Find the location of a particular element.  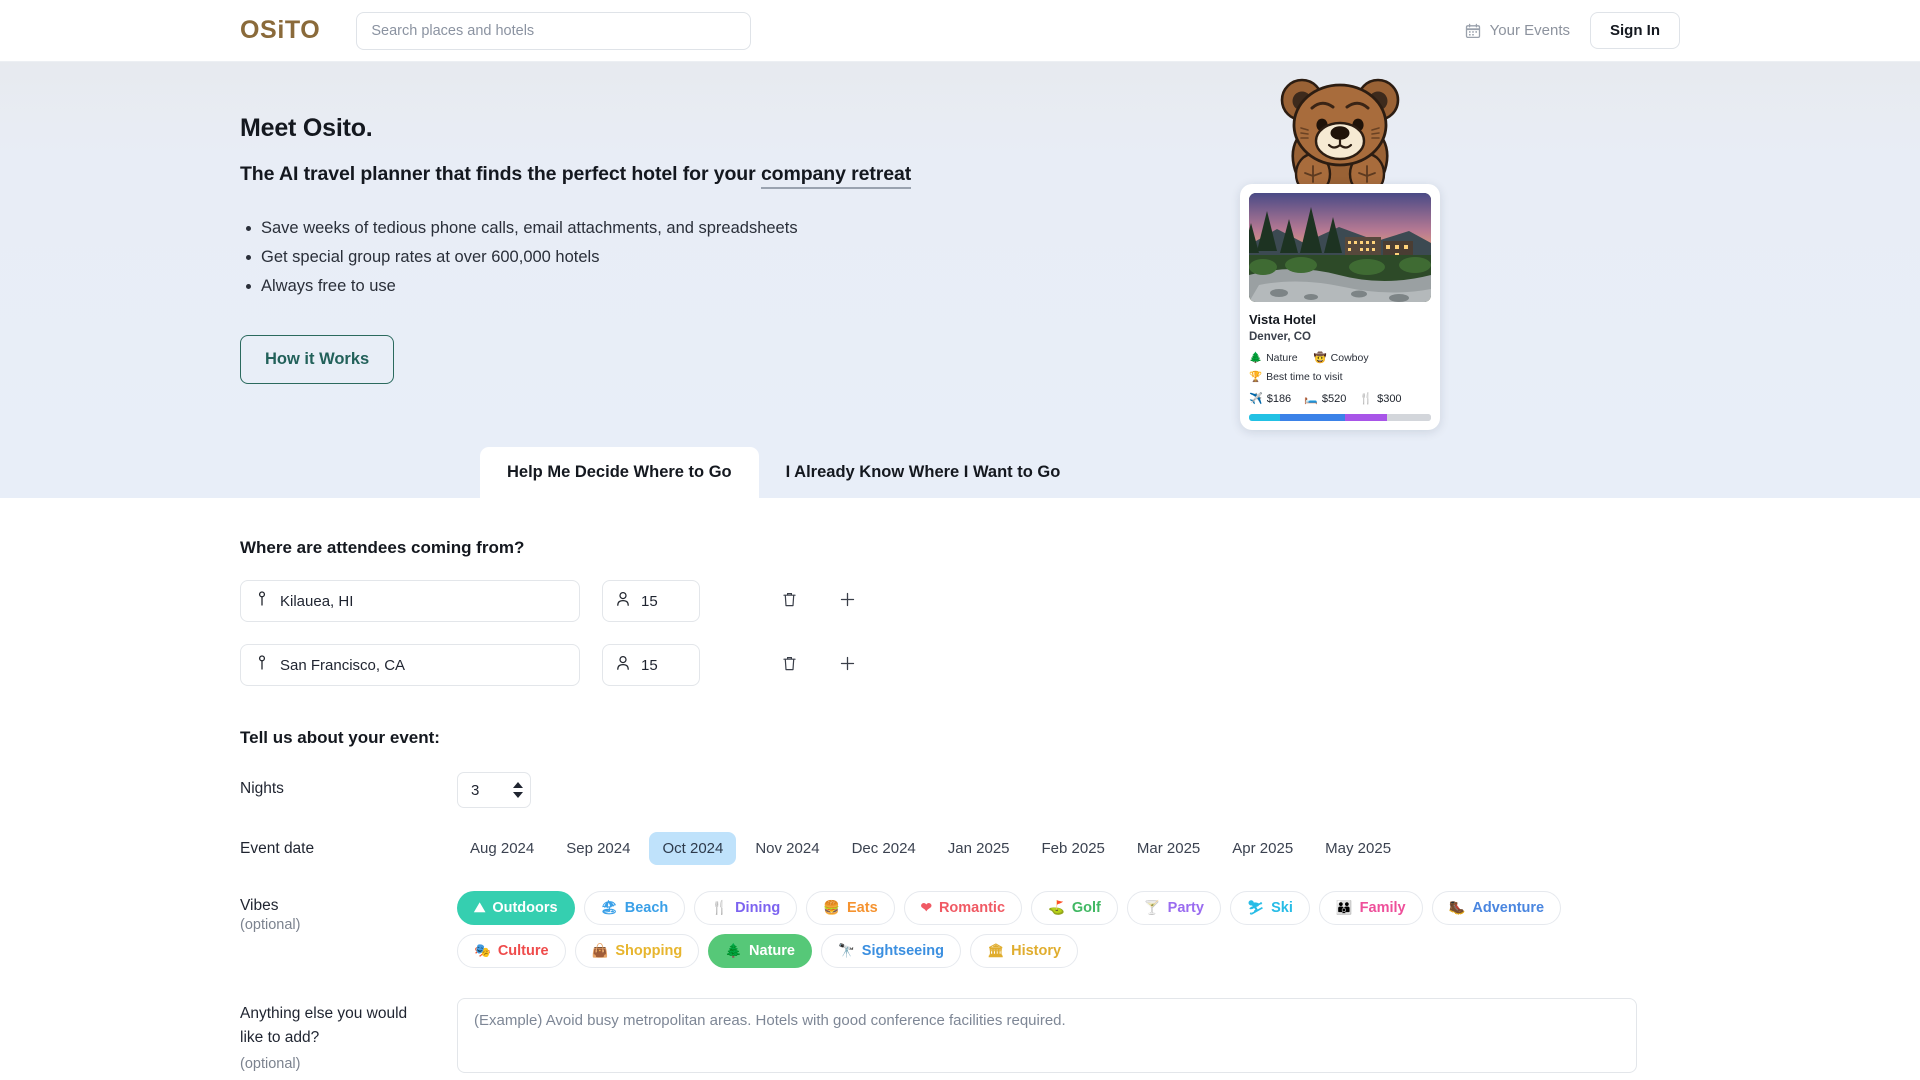

attendee-count-1: 15 is located at coordinates (651, 601).